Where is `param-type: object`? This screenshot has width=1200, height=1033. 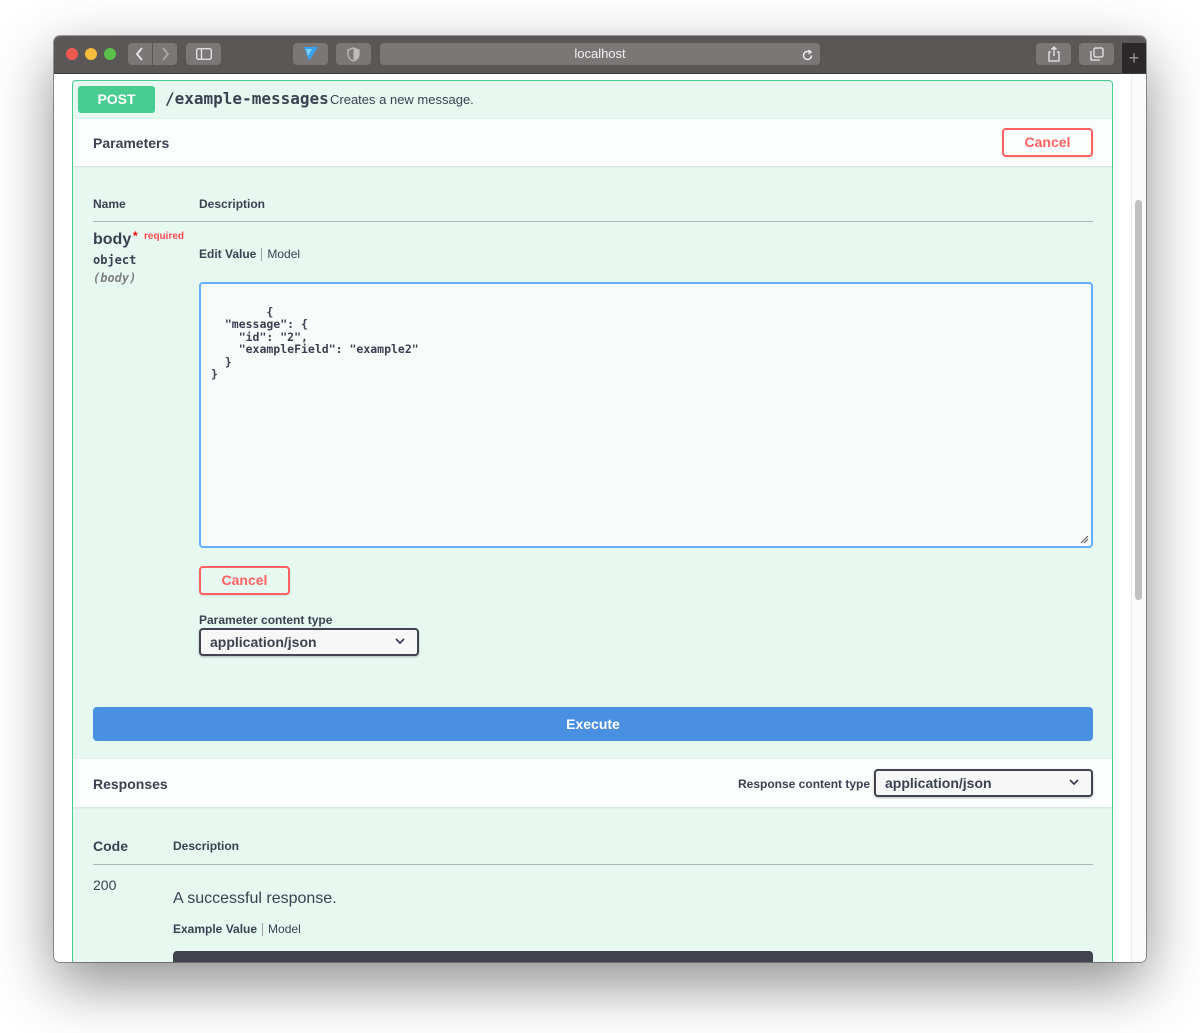 param-type: object is located at coordinates (115, 260).